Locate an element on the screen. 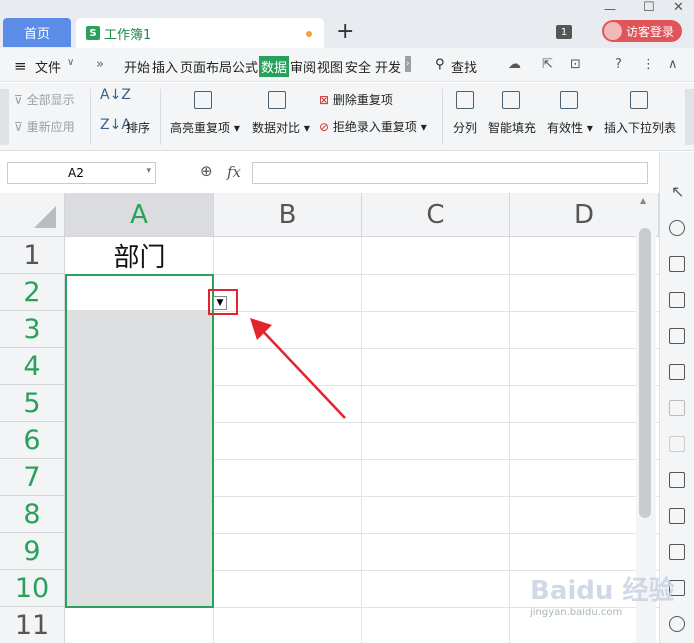  smart-fill-icon is located at coordinates (511, 101).